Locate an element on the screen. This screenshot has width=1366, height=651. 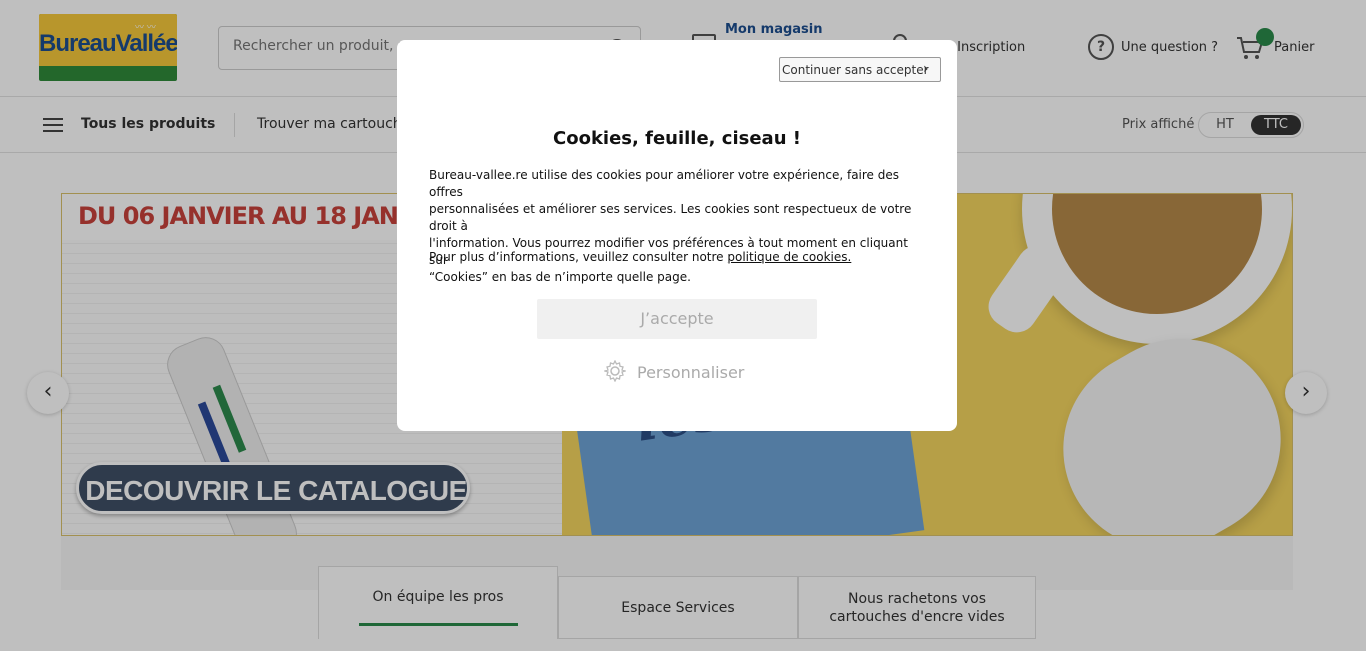
gear-icon is located at coordinates (615, 371).